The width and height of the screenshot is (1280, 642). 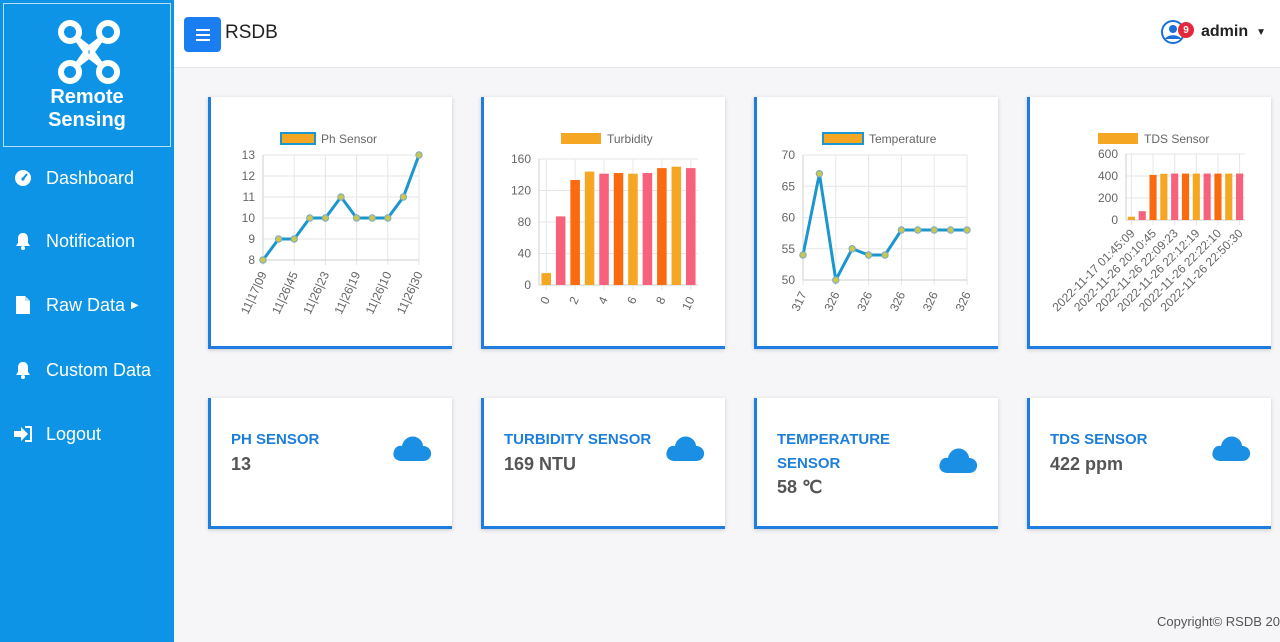 I want to click on user-menu: 9 admin ▼, so click(x=1213, y=32).